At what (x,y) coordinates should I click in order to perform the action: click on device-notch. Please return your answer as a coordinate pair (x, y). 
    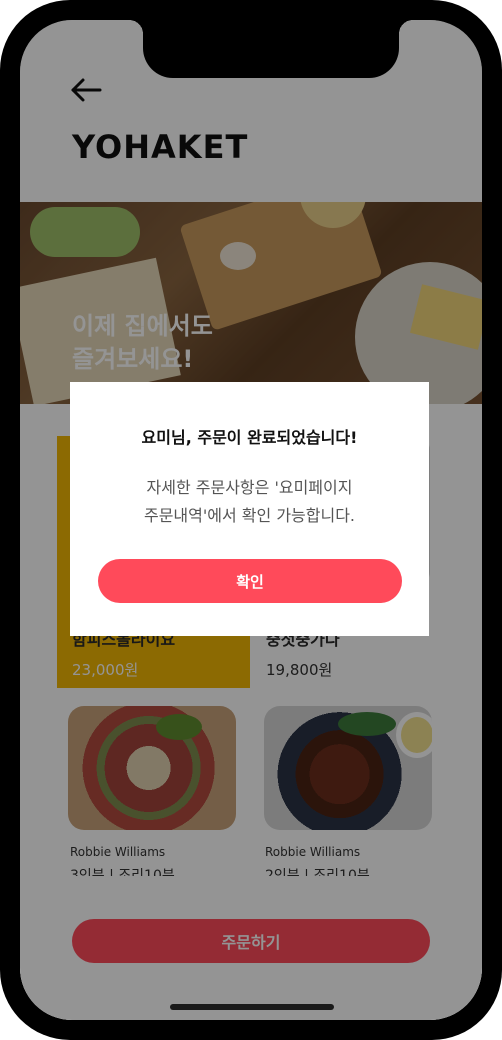
    Looking at the image, I should click on (271, 49).